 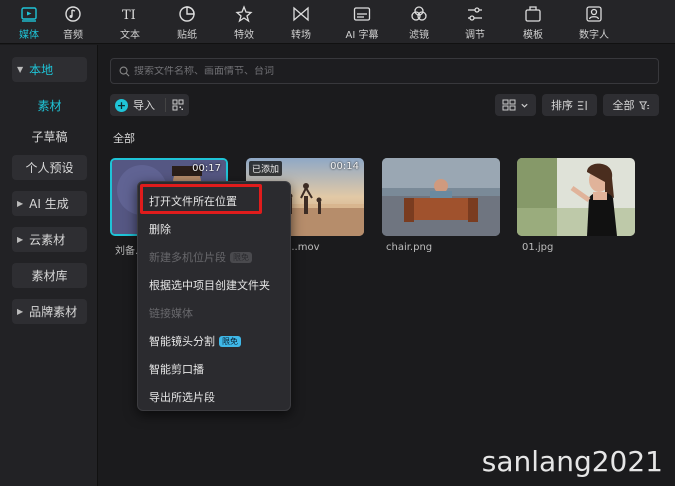 I want to click on menu-item-export-selected: 导出所选片段, so click(x=182, y=397).